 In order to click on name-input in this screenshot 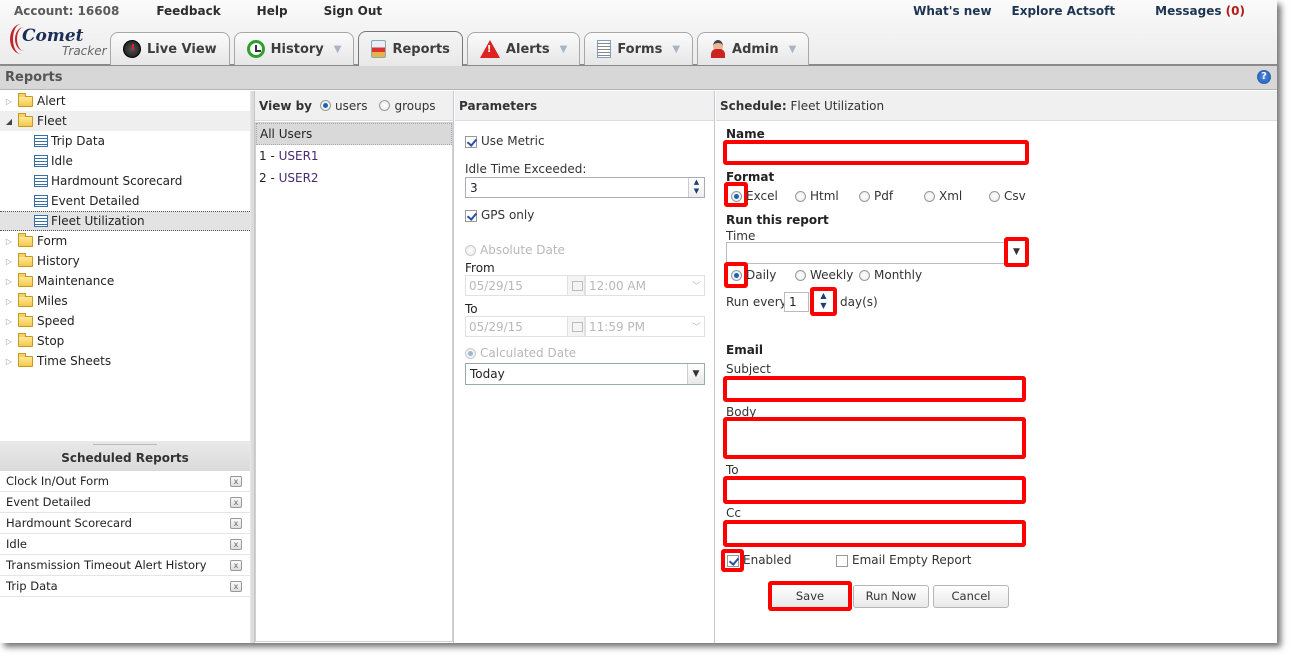, I will do `click(876, 152)`.